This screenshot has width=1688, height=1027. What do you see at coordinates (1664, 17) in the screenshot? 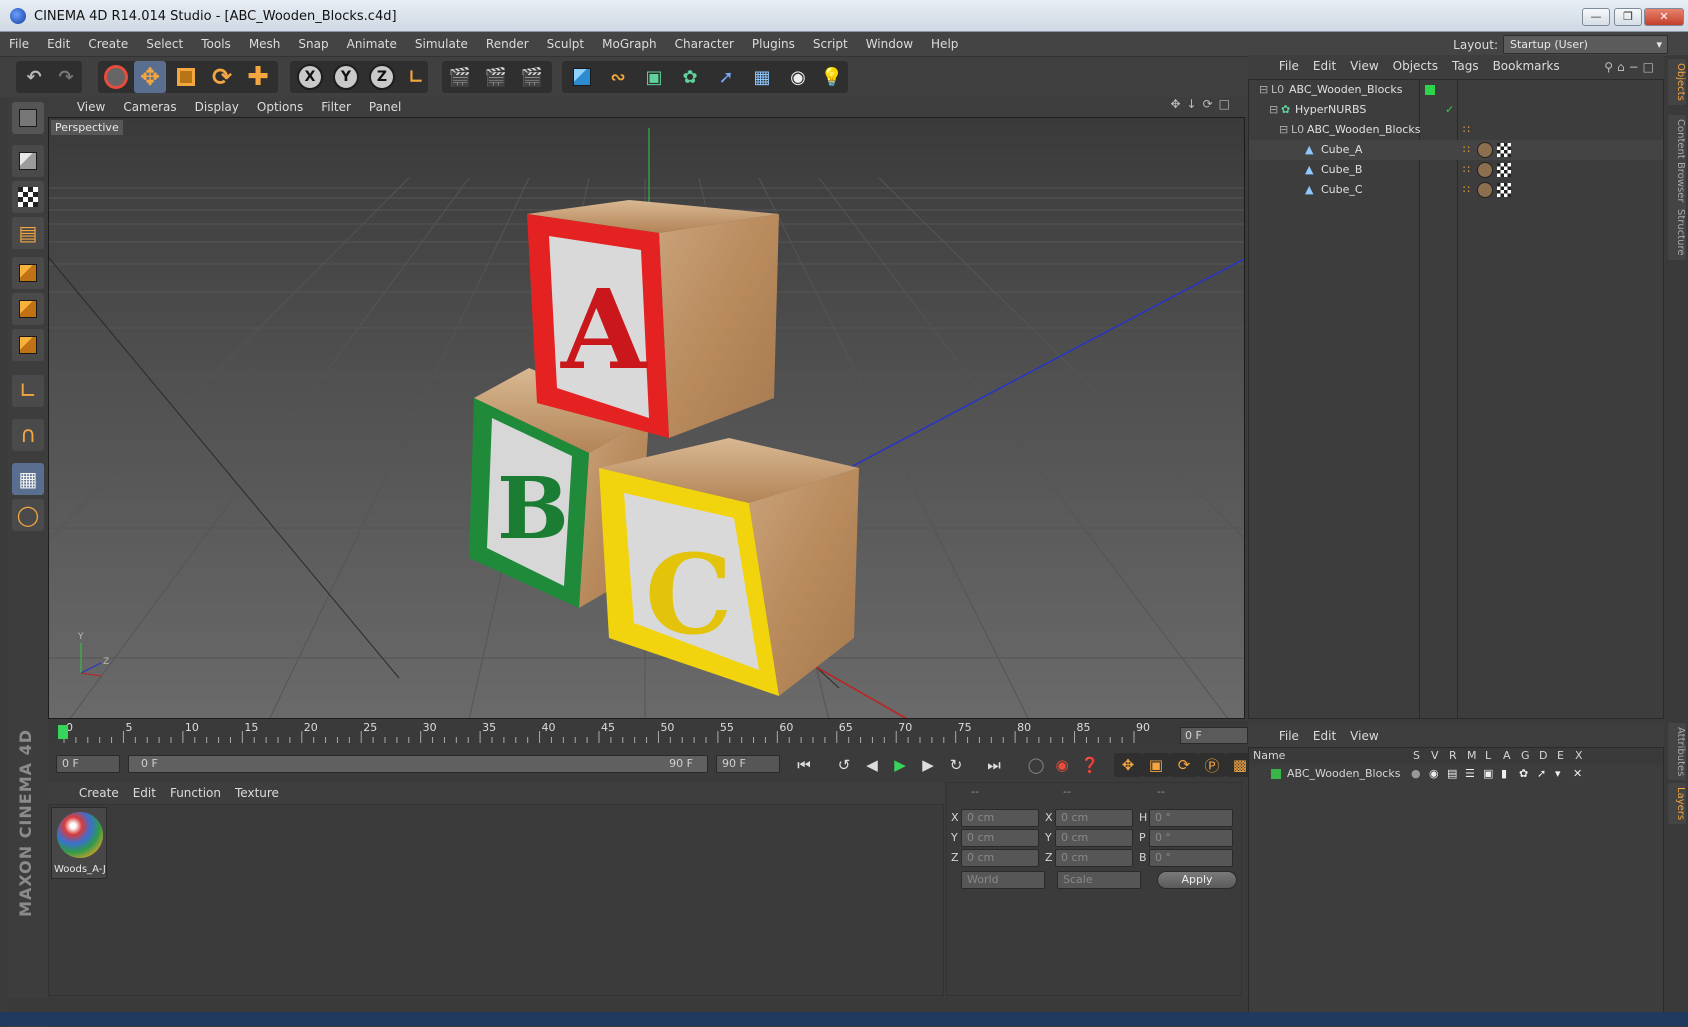
I see `close-button: ✕` at bounding box center [1664, 17].